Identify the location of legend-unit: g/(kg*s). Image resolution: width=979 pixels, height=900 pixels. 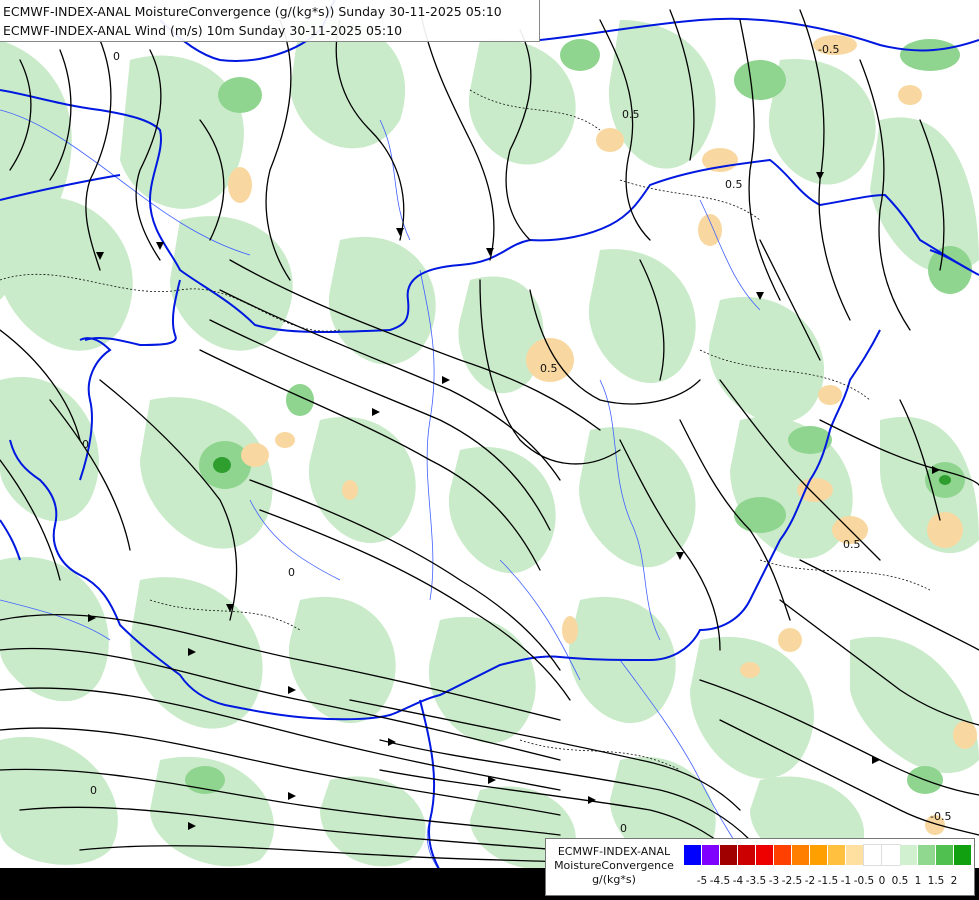
(614, 879).